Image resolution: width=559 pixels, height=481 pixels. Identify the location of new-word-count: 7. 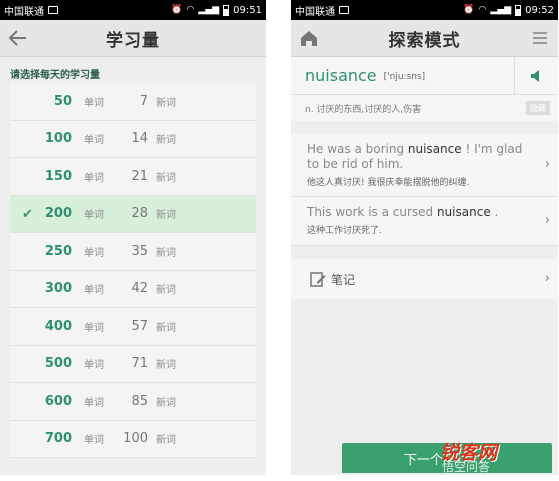
(143, 101).